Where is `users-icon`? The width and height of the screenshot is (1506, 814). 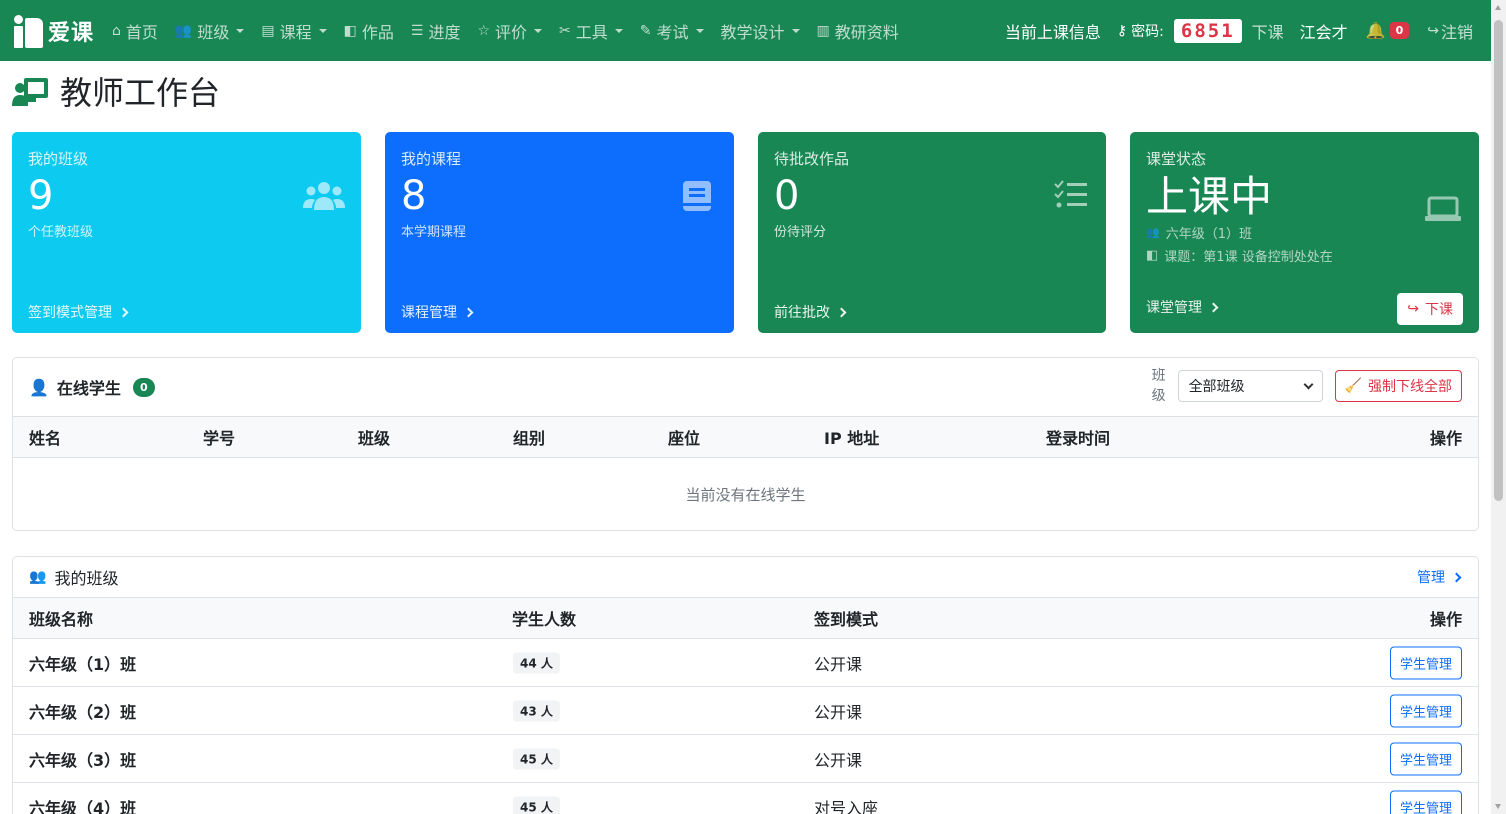
users-icon is located at coordinates (324, 196).